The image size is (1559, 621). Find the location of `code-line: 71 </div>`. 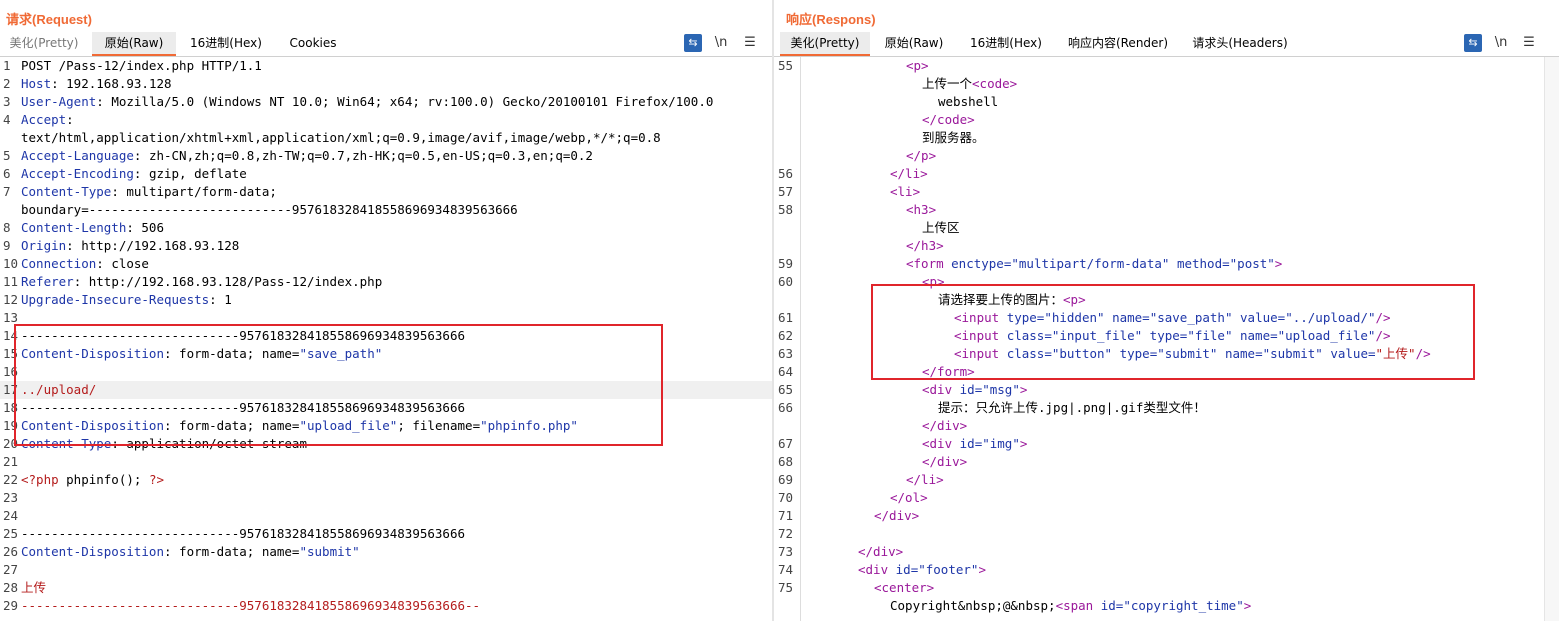

code-line: 71 </div> is located at coordinates (1166, 516).